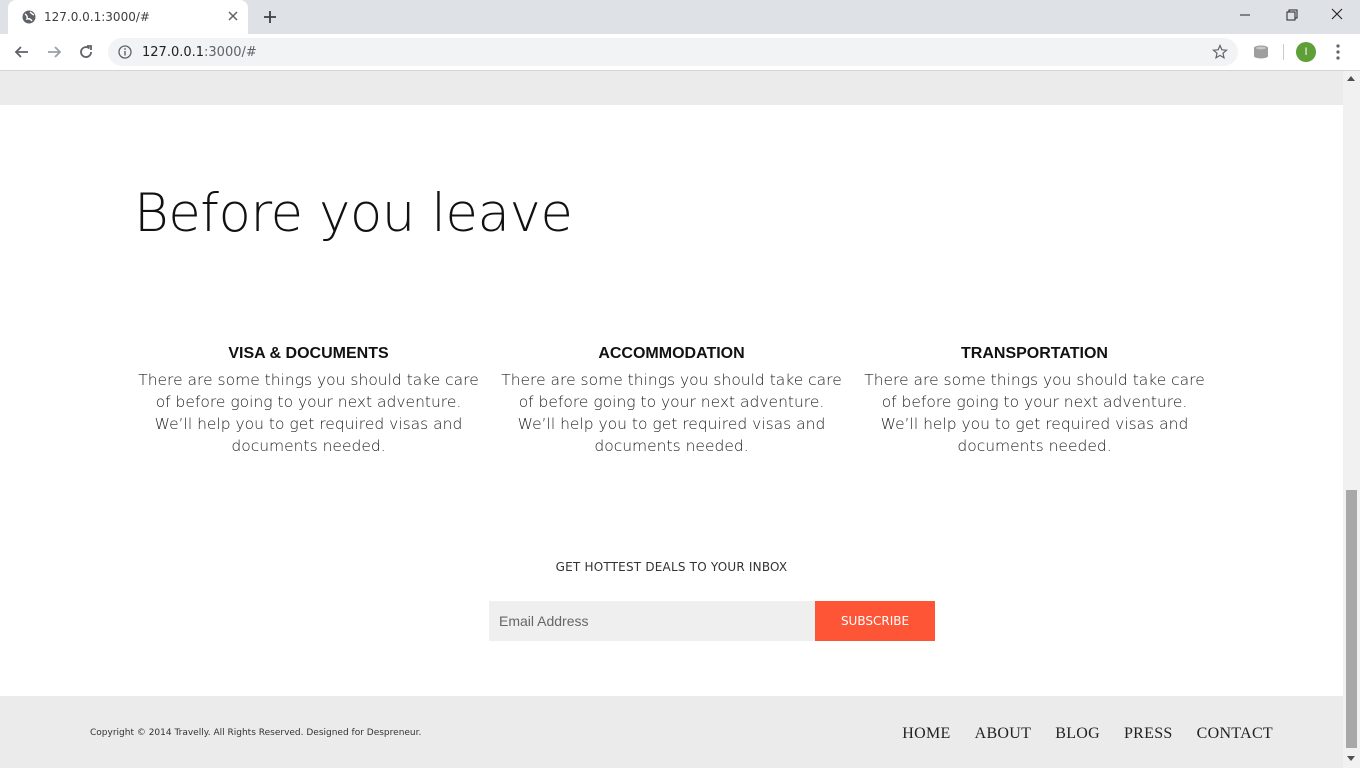 Image resolution: width=1360 pixels, height=768 pixels. I want to click on scroll-up-arrow-icon, so click(1351, 78).